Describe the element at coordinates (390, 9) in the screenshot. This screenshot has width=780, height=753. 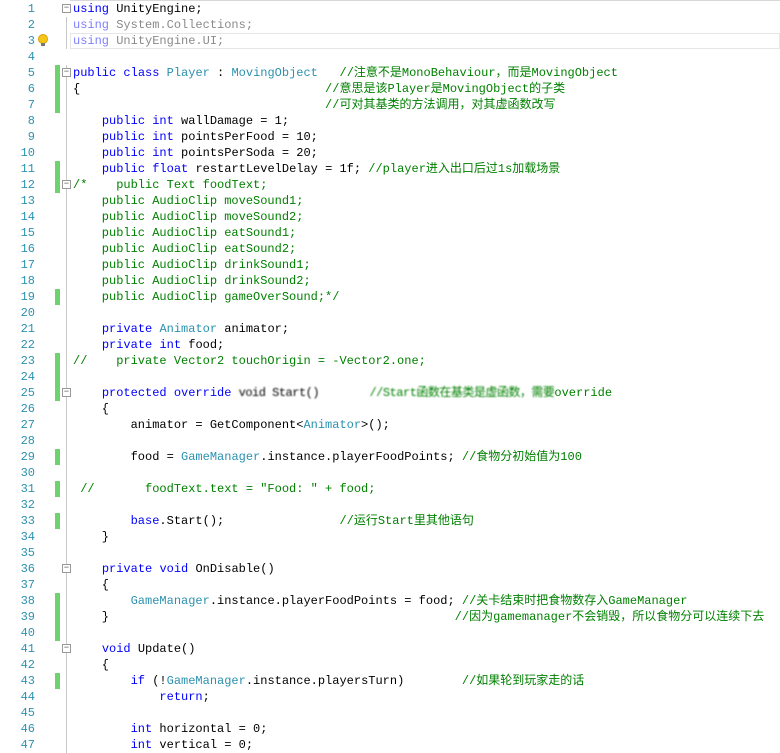
I see `code-line: 1 − using UnityEngine;` at that location.